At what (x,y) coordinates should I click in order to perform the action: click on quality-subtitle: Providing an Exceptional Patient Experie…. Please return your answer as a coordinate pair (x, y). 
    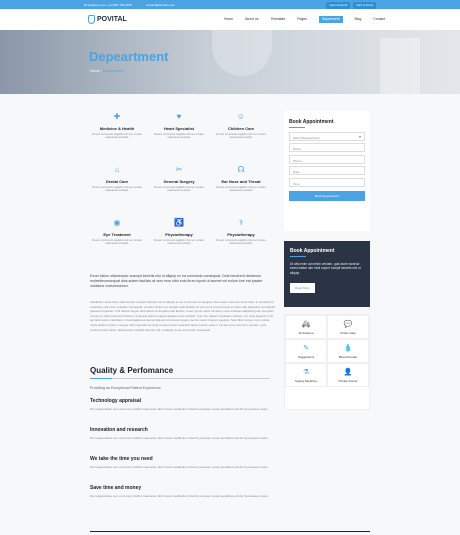
    Looking at the image, I should click on (125, 388).